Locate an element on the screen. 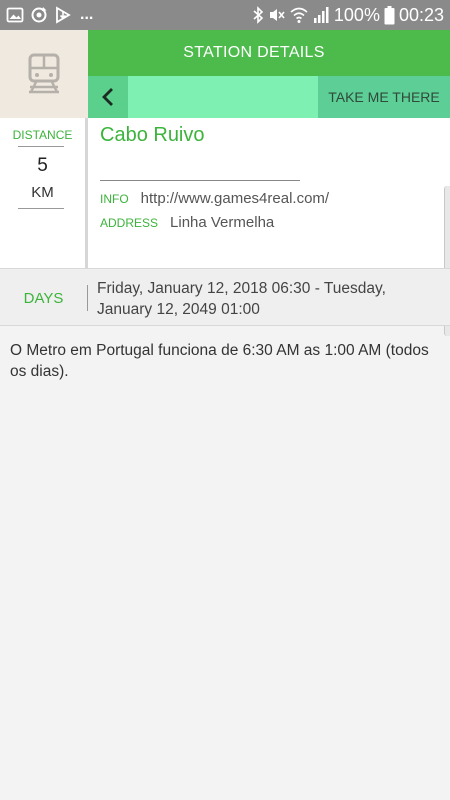 This screenshot has width=450, height=800. take-me-there-button: TAKE ME THERE is located at coordinates (384, 97).